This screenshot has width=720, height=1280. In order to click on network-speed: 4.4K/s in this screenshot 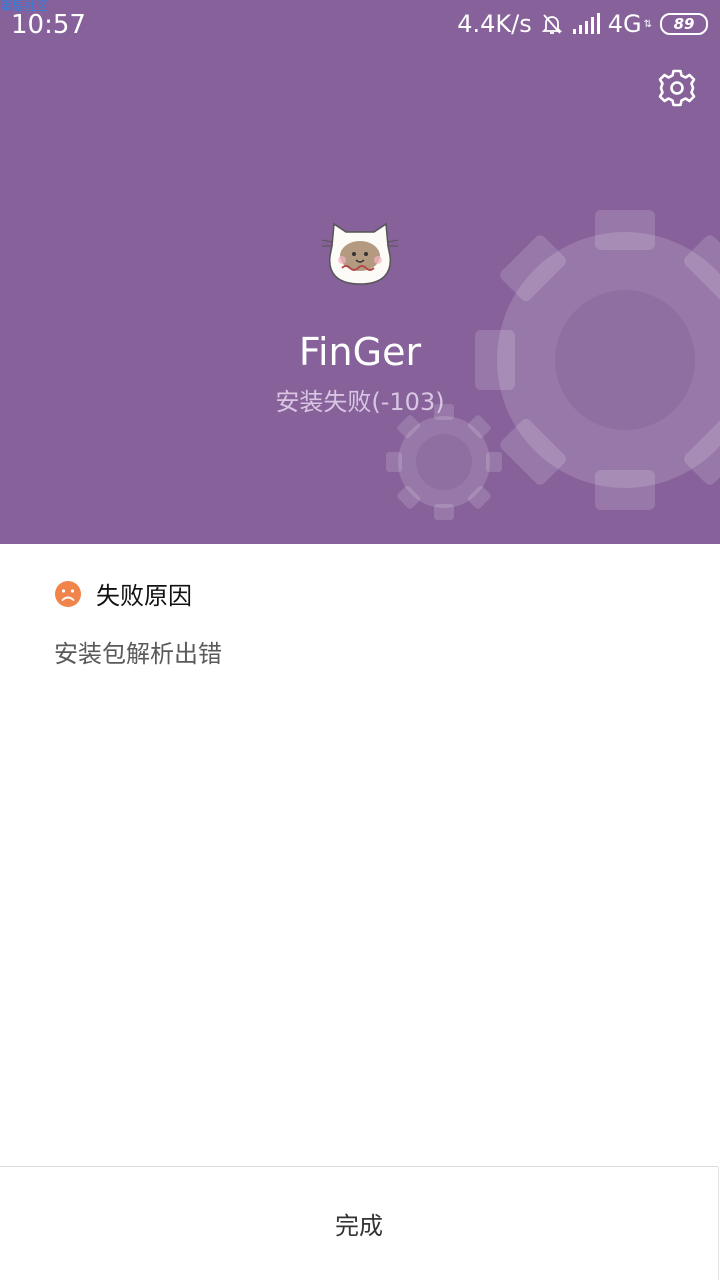, I will do `click(494, 24)`.